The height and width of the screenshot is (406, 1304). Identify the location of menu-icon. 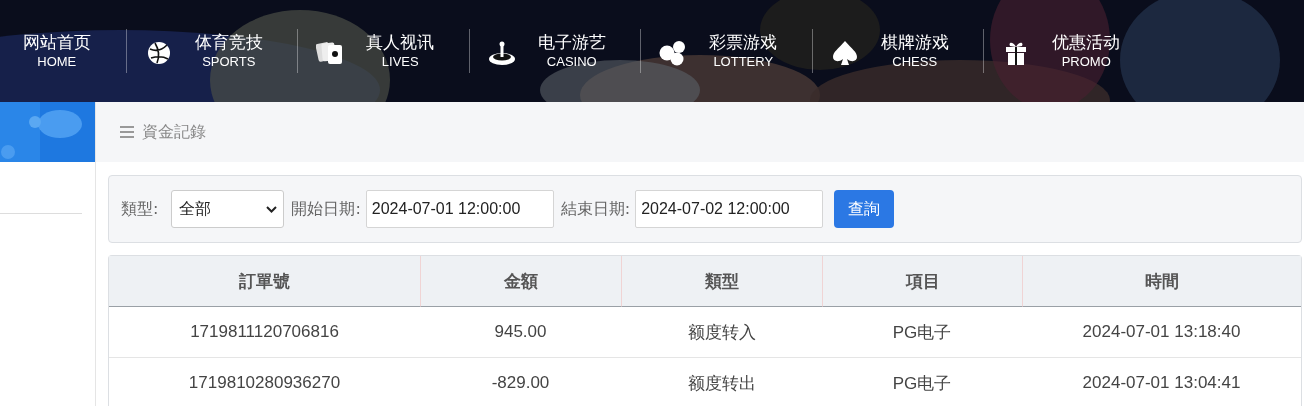
(127, 132).